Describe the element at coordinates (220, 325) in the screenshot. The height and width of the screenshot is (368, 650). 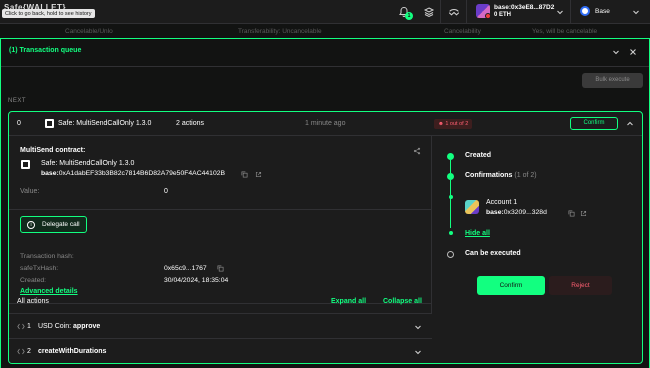
I see `action-item: 1 USD Coin: approve` at that location.